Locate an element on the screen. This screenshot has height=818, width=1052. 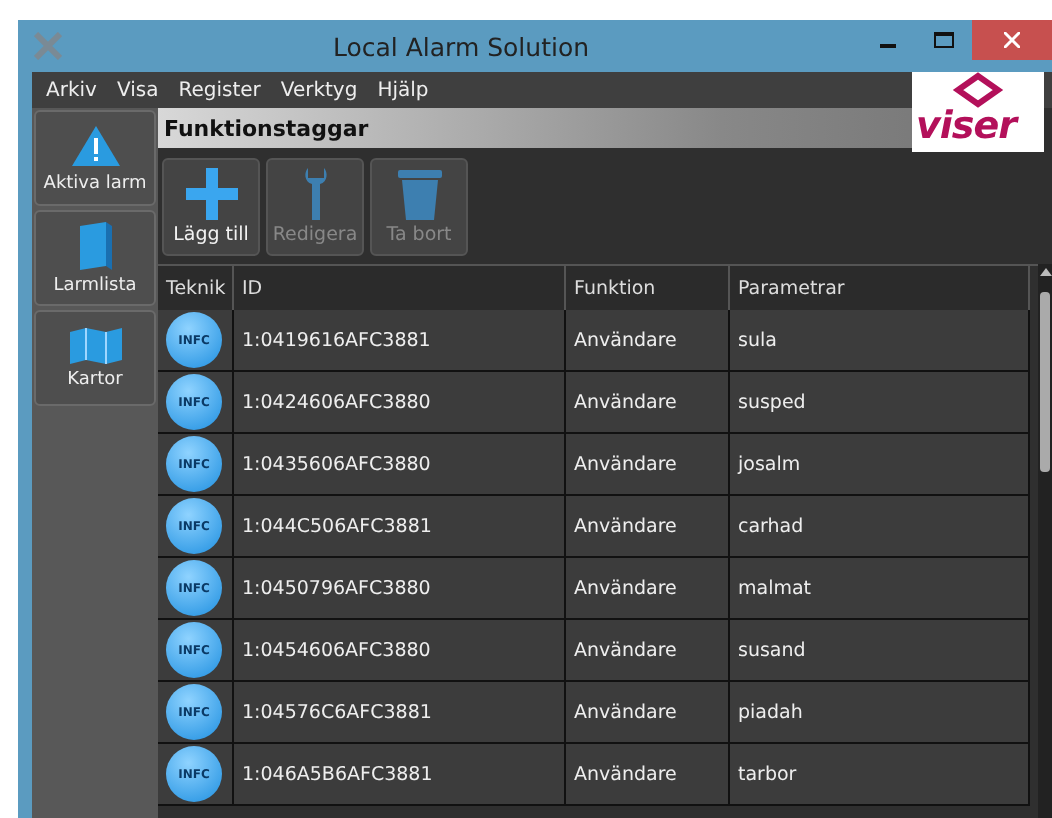
table-cell: 1:046A5B6AFC3881 is located at coordinates (400, 775).